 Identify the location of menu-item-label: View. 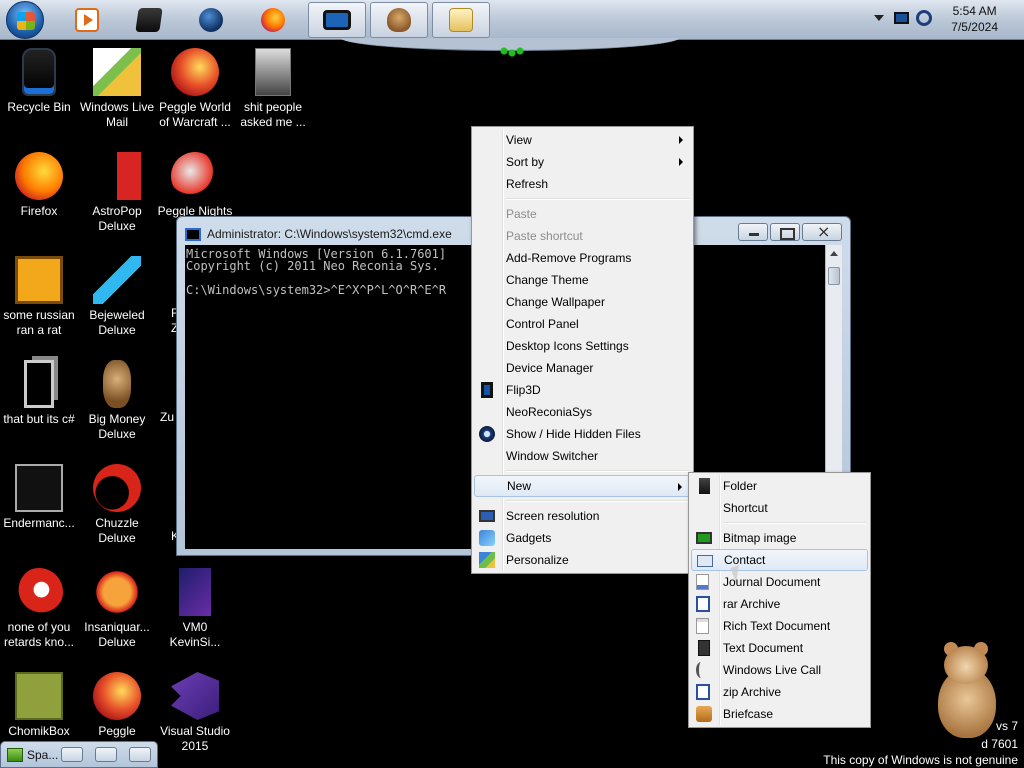
(519, 140).